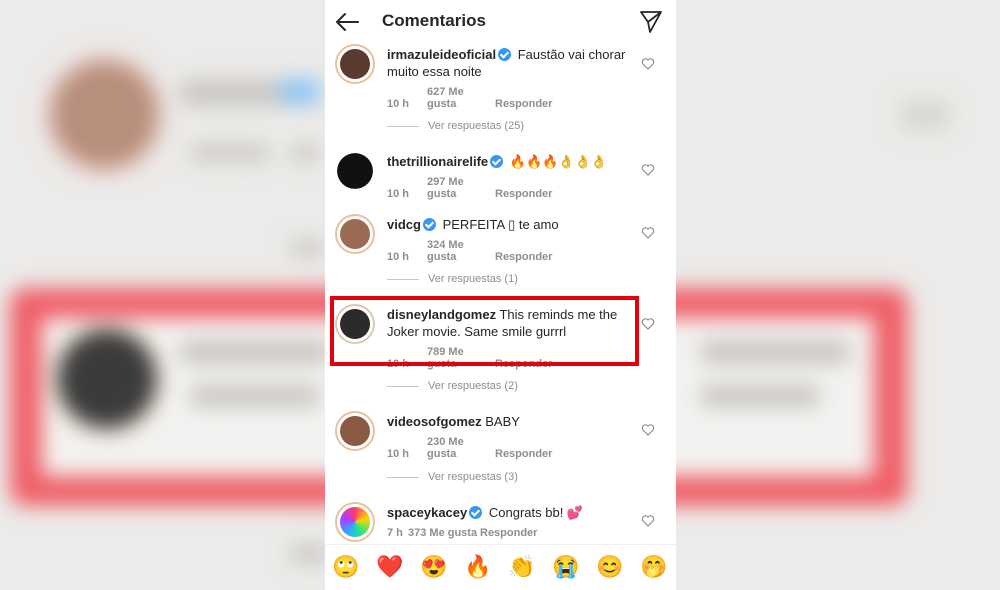 Image resolution: width=1000 pixels, height=590 pixels. Describe the element at coordinates (566, 567) in the screenshot. I see `emoji-crying-icon: 😭` at that location.